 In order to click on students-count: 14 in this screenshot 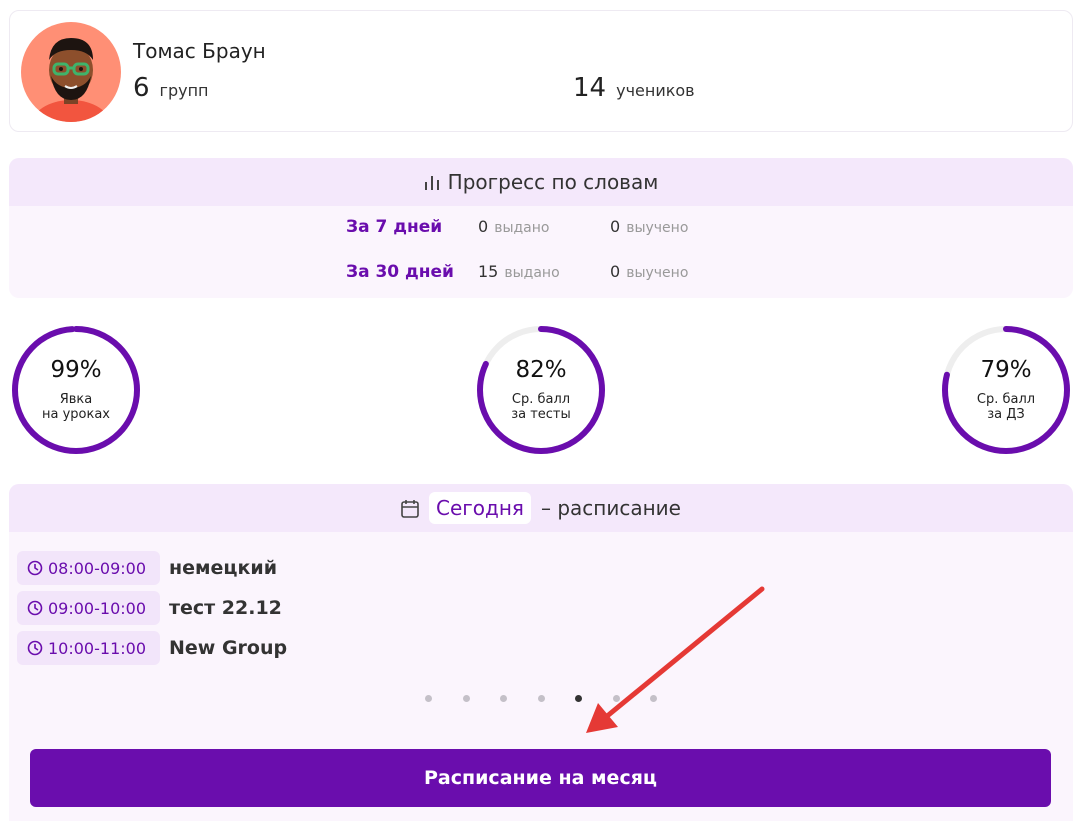, I will do `click(590, 88)`.